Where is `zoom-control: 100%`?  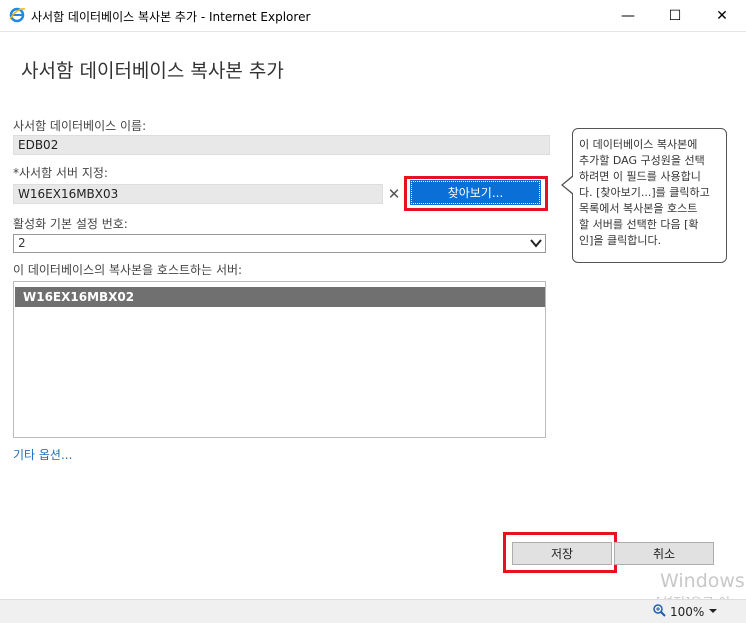 zoom-control: 100% is located at coordinates (685, 611).